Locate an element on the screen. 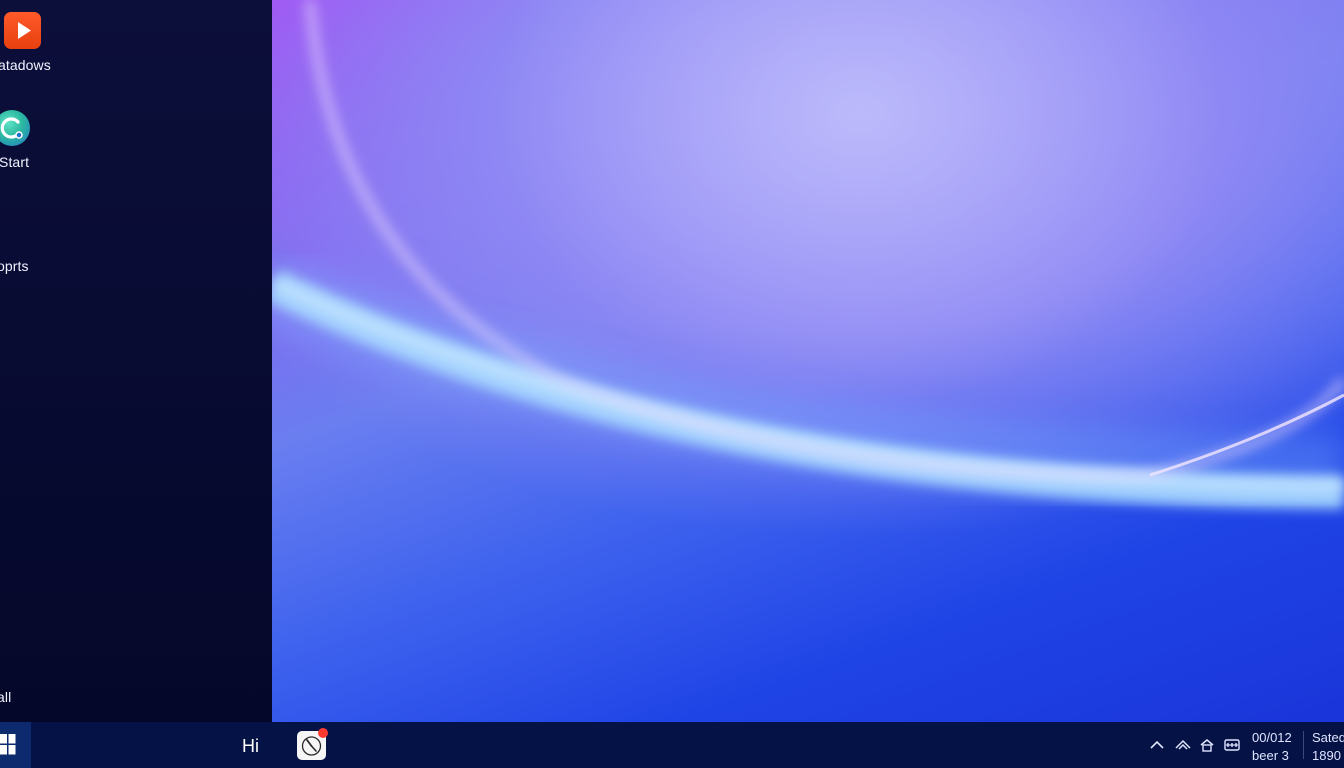 The width and height of the screenshot is (1344, 768). notification-badge is located at coordinates (323, 733).